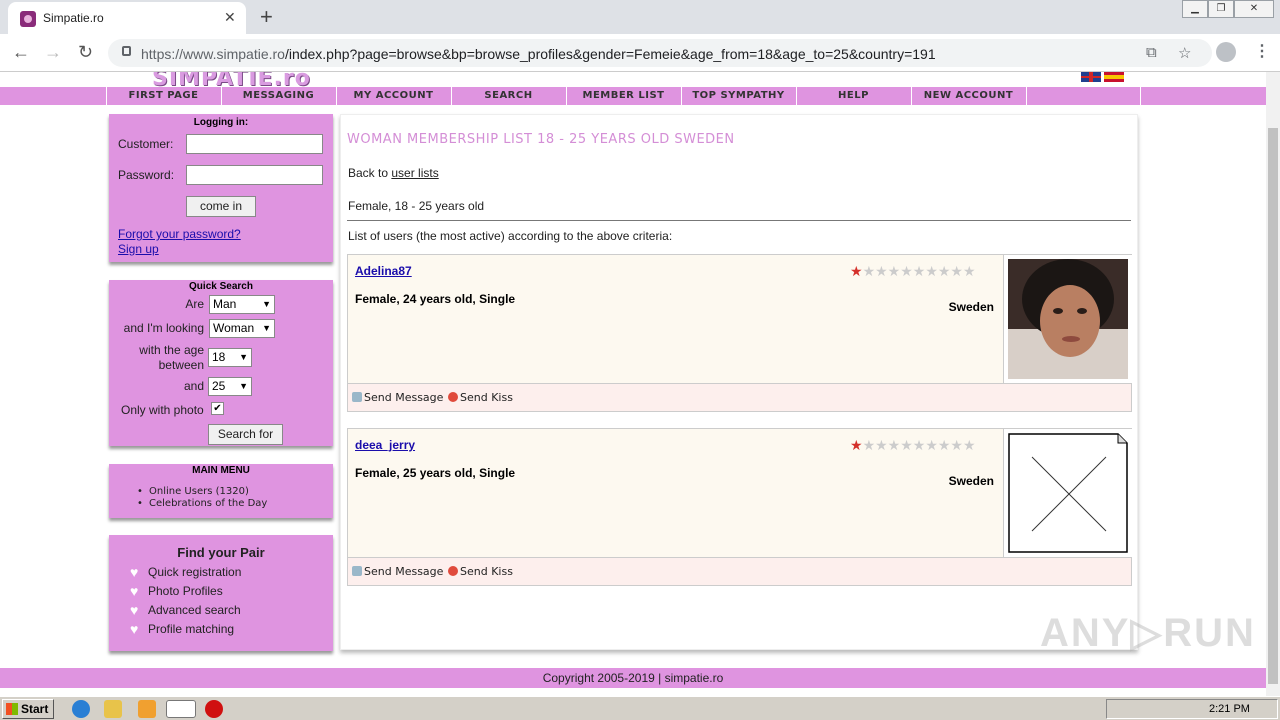 This screenshot has height=720, width=1280. I want to click on back-to-prefix: Back to, so click(368, 173).